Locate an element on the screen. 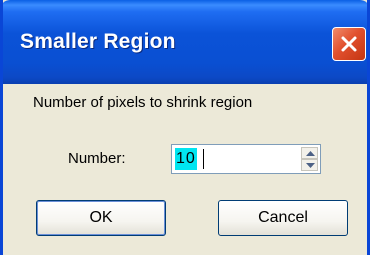 This screenshot has width=370, height=255. spin-down-button is located at coordinates (309, 165).